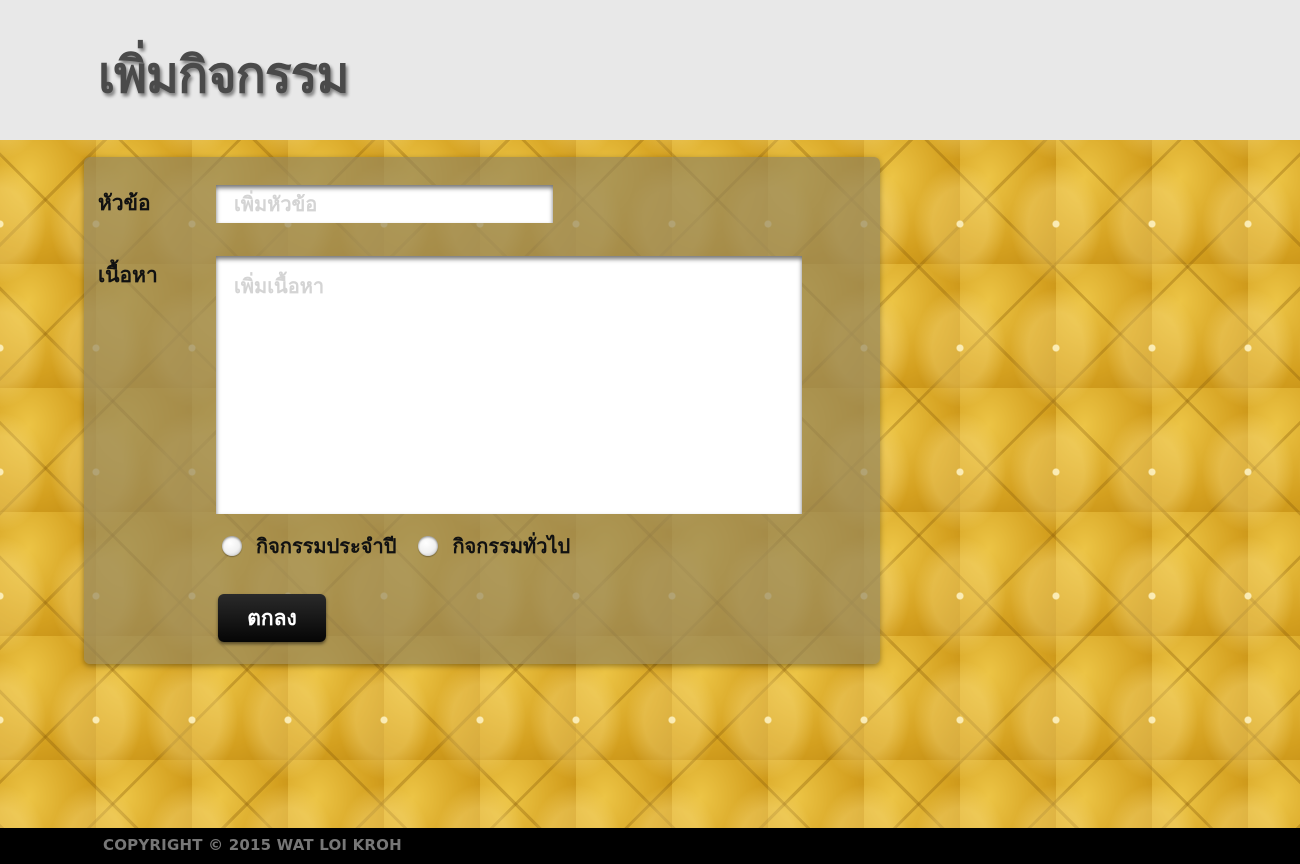  Describe the element at coordinates (511, 546) in the screenshot. I see `general-activity-label: กิจกรรมทั่วไป` at that location.